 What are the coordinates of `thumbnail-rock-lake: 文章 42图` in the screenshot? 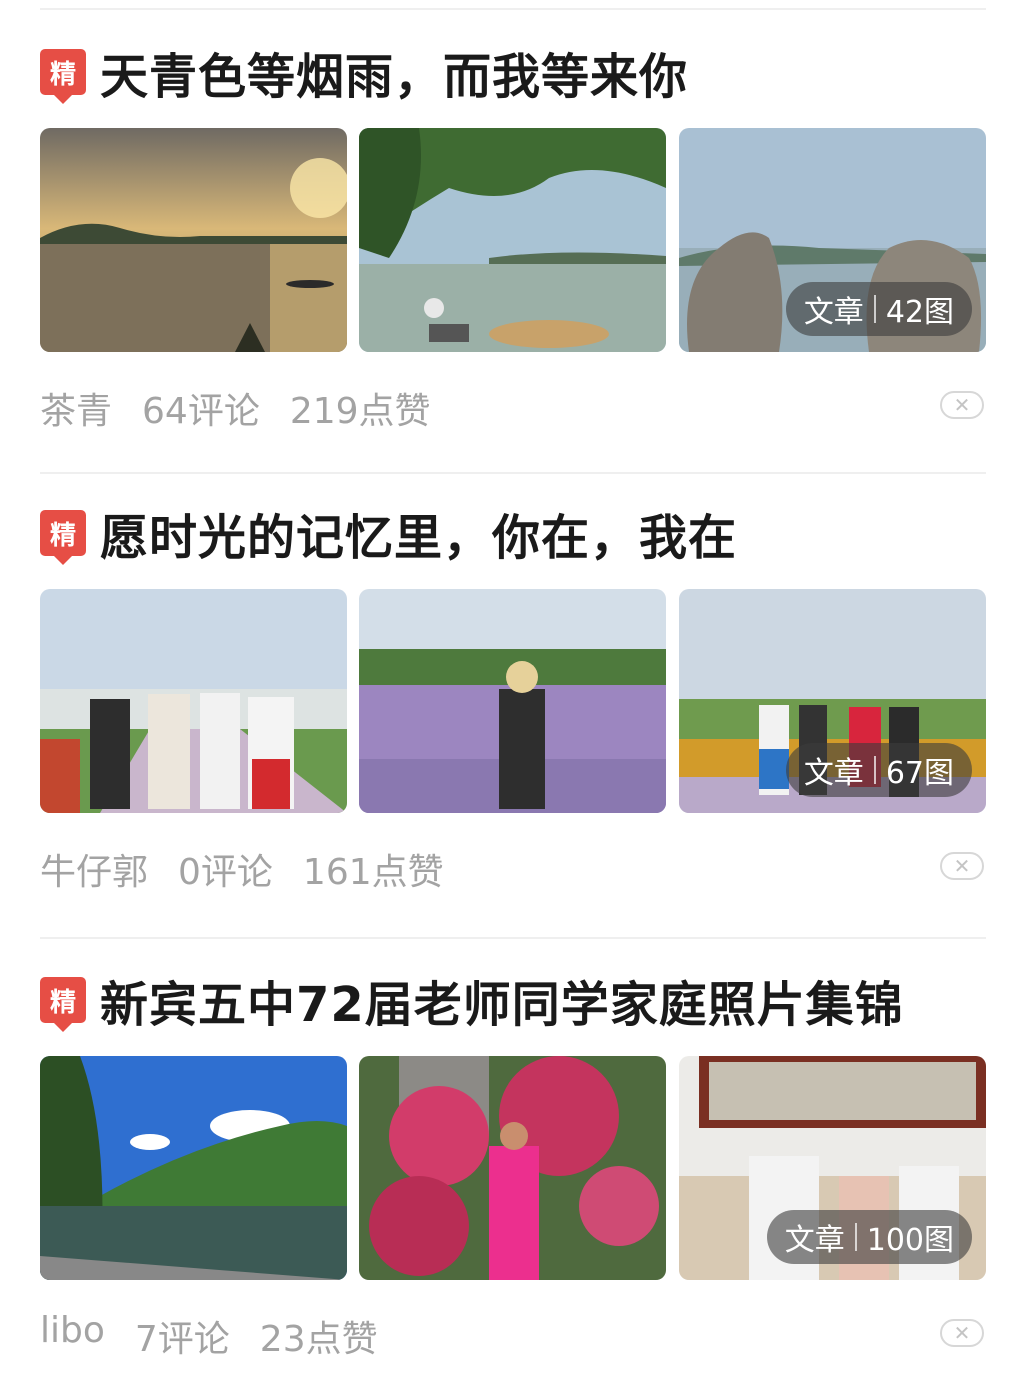 It's located at (832, 240).